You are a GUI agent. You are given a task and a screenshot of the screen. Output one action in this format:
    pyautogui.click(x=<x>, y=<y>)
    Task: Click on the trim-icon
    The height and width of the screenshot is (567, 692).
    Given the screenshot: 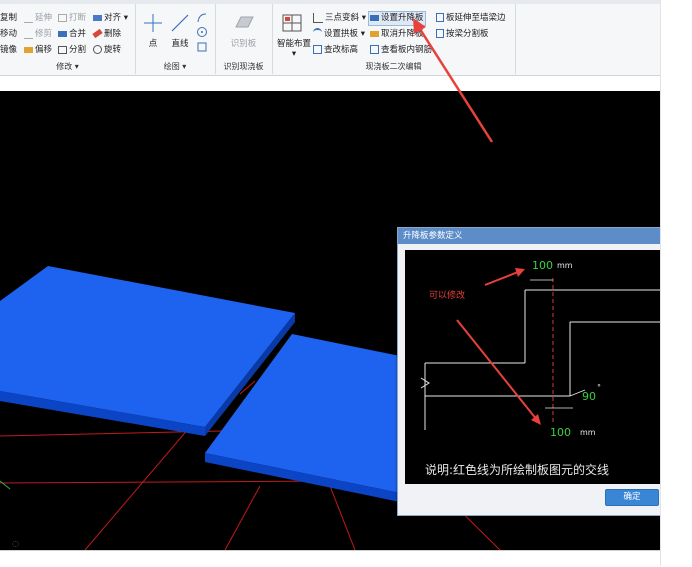 What is the action you would take?
    pyautogui.click(x=28, y=34)
    